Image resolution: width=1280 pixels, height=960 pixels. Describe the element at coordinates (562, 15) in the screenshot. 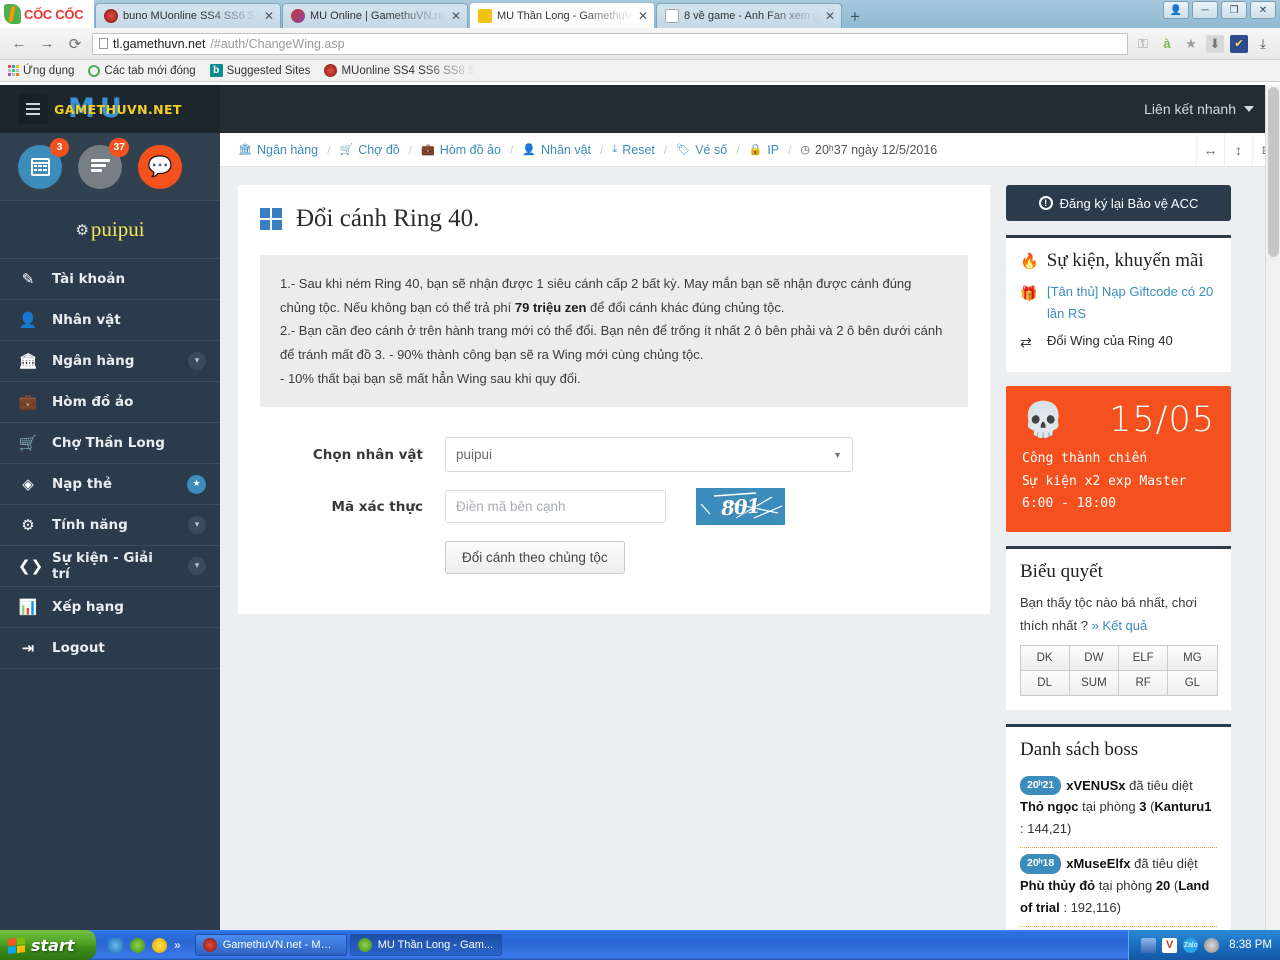

I see `browser-tab-3: MU Thần Long - GamethuVN.n ✕` at that location.